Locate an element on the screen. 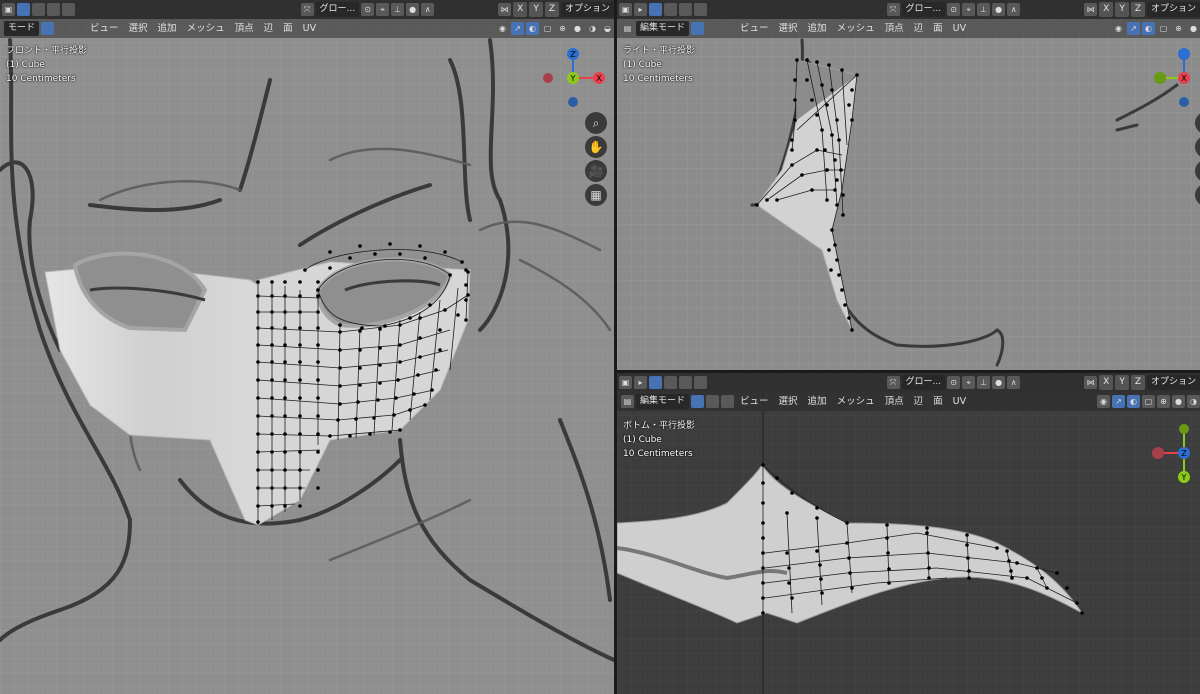  mode-dropdown: モード is located at coordinates (22, 28).